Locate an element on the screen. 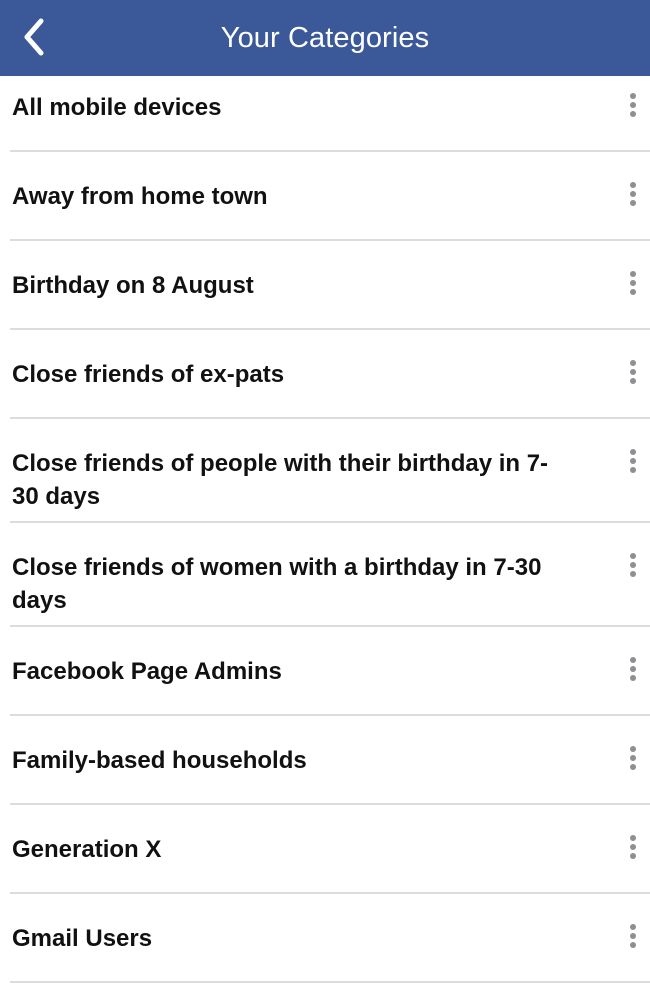 Image resolution: width=650 pixels, height=1000 pixels. list-item: Birthday on 8 August is located at coordinates (330, 285).